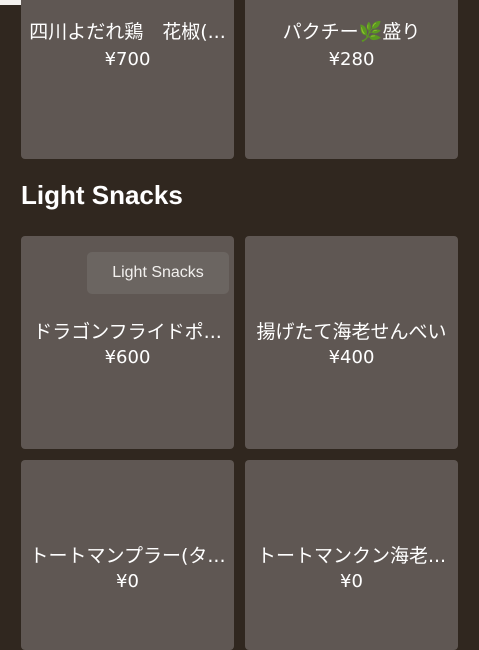 The width and height of the screenshot is (479, 650). I want to click on menu-item-card: パクチー🌿盛り ¥280, so click(351, 79).